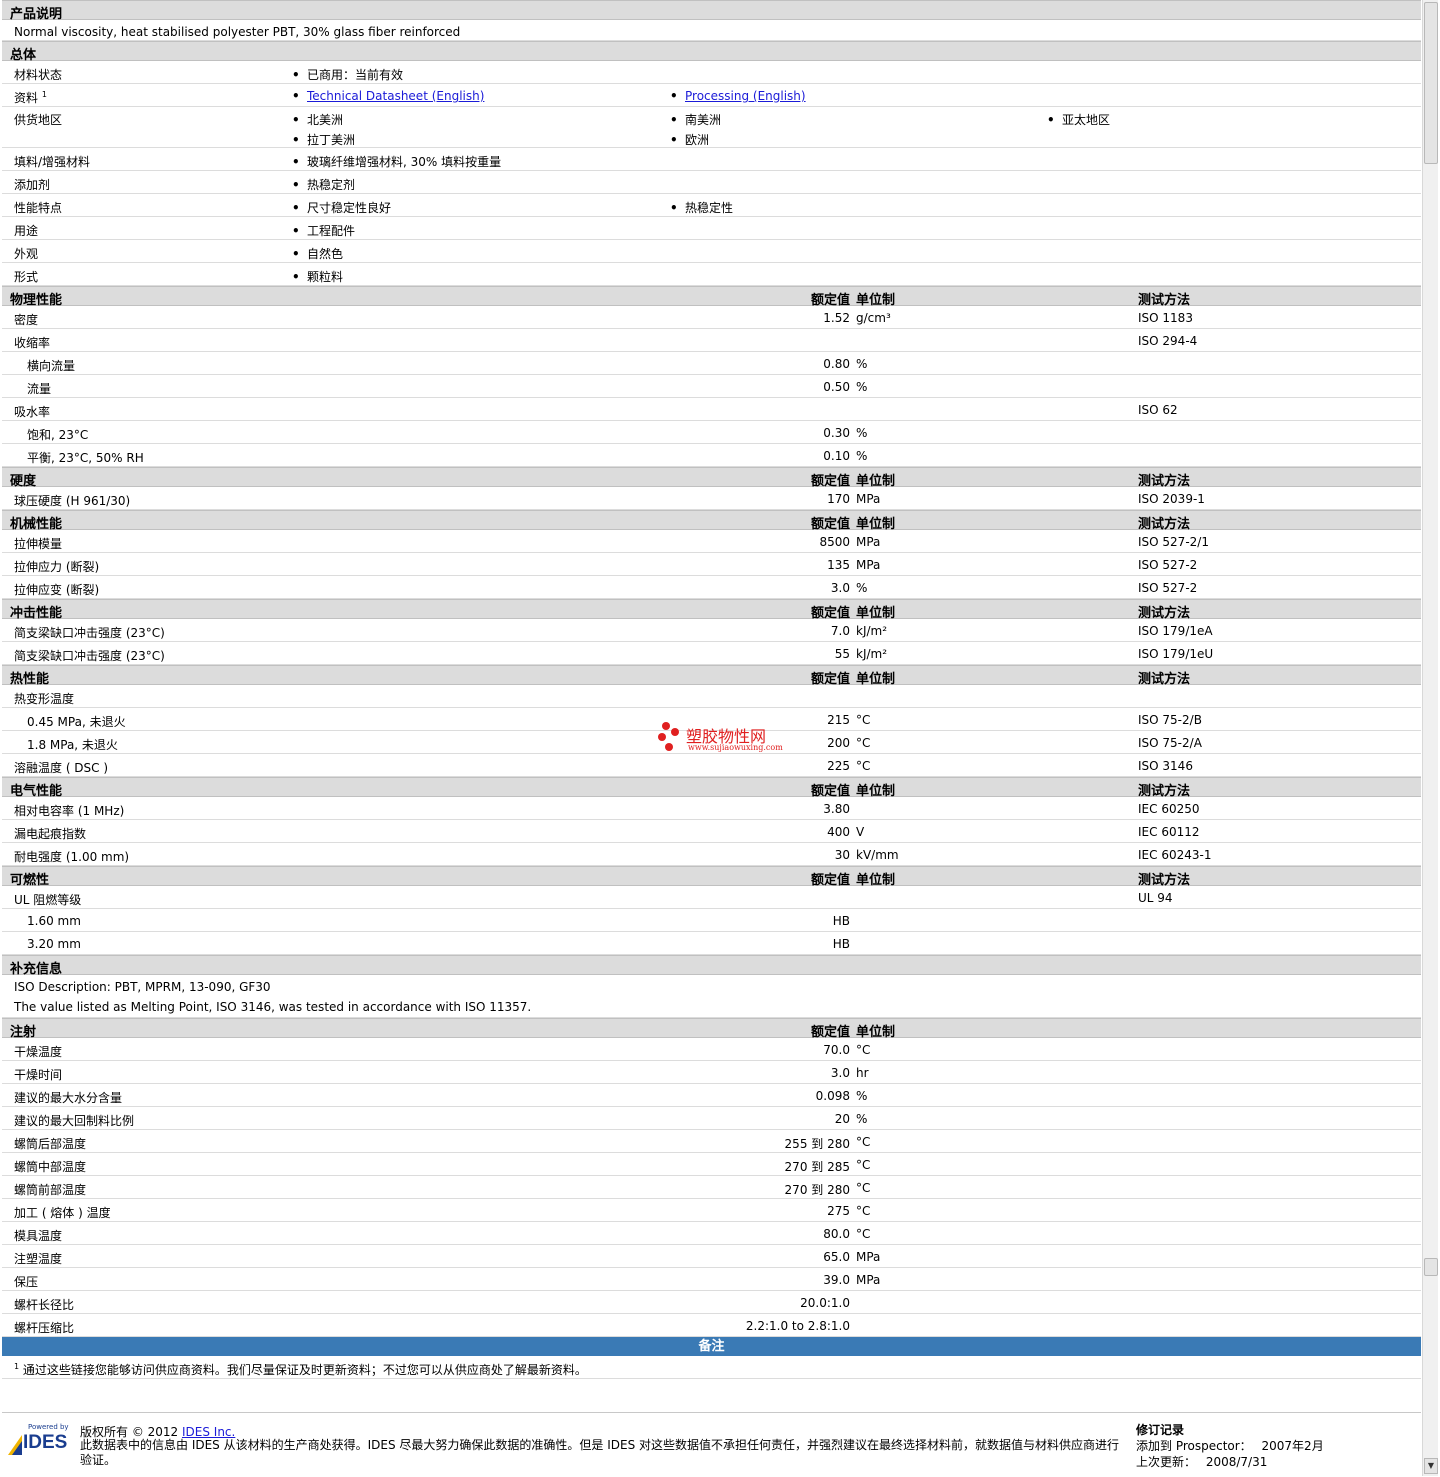 This screenshot has height=1477, width=1440. What do you see at coordinates (15, 1445) in the screenshot?
I see `logo-triangle-icon` at bounding box center [15, 1445].